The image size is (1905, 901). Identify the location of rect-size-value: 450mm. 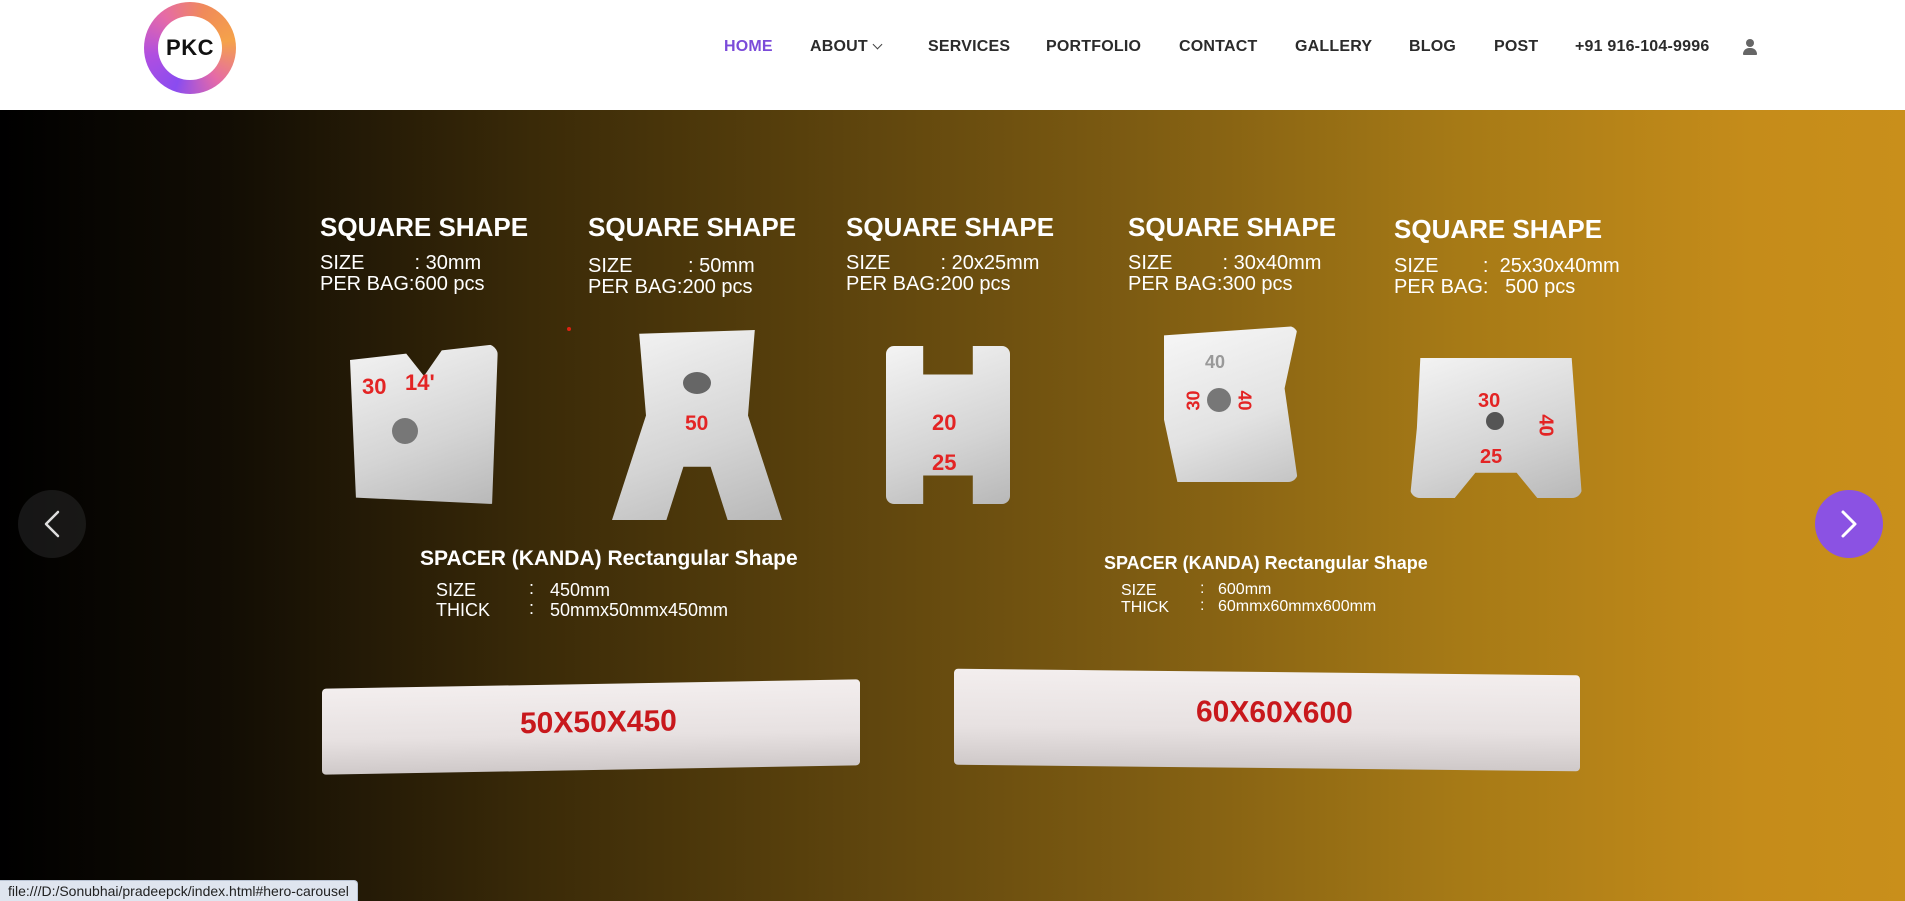
(580, 590).